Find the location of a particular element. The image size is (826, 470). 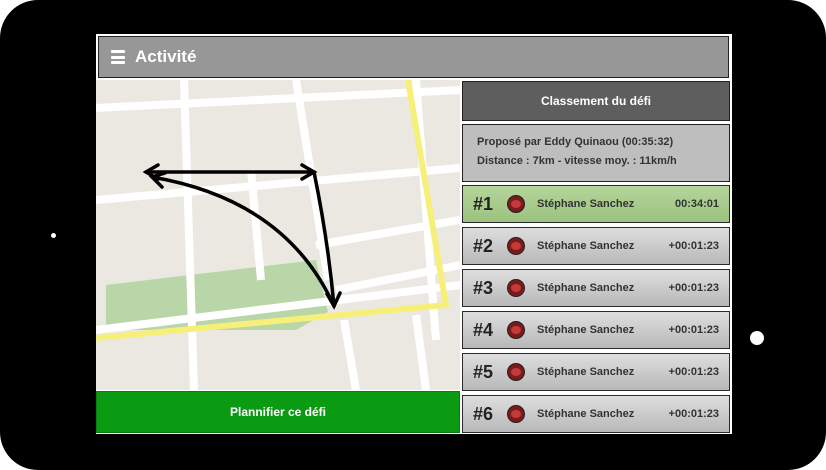

rank-number: #2 is located at coordinates (483, 245).